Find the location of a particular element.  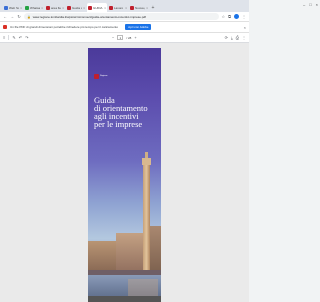

browser-tab: Whatsap× is located at coordinates (34, 7).